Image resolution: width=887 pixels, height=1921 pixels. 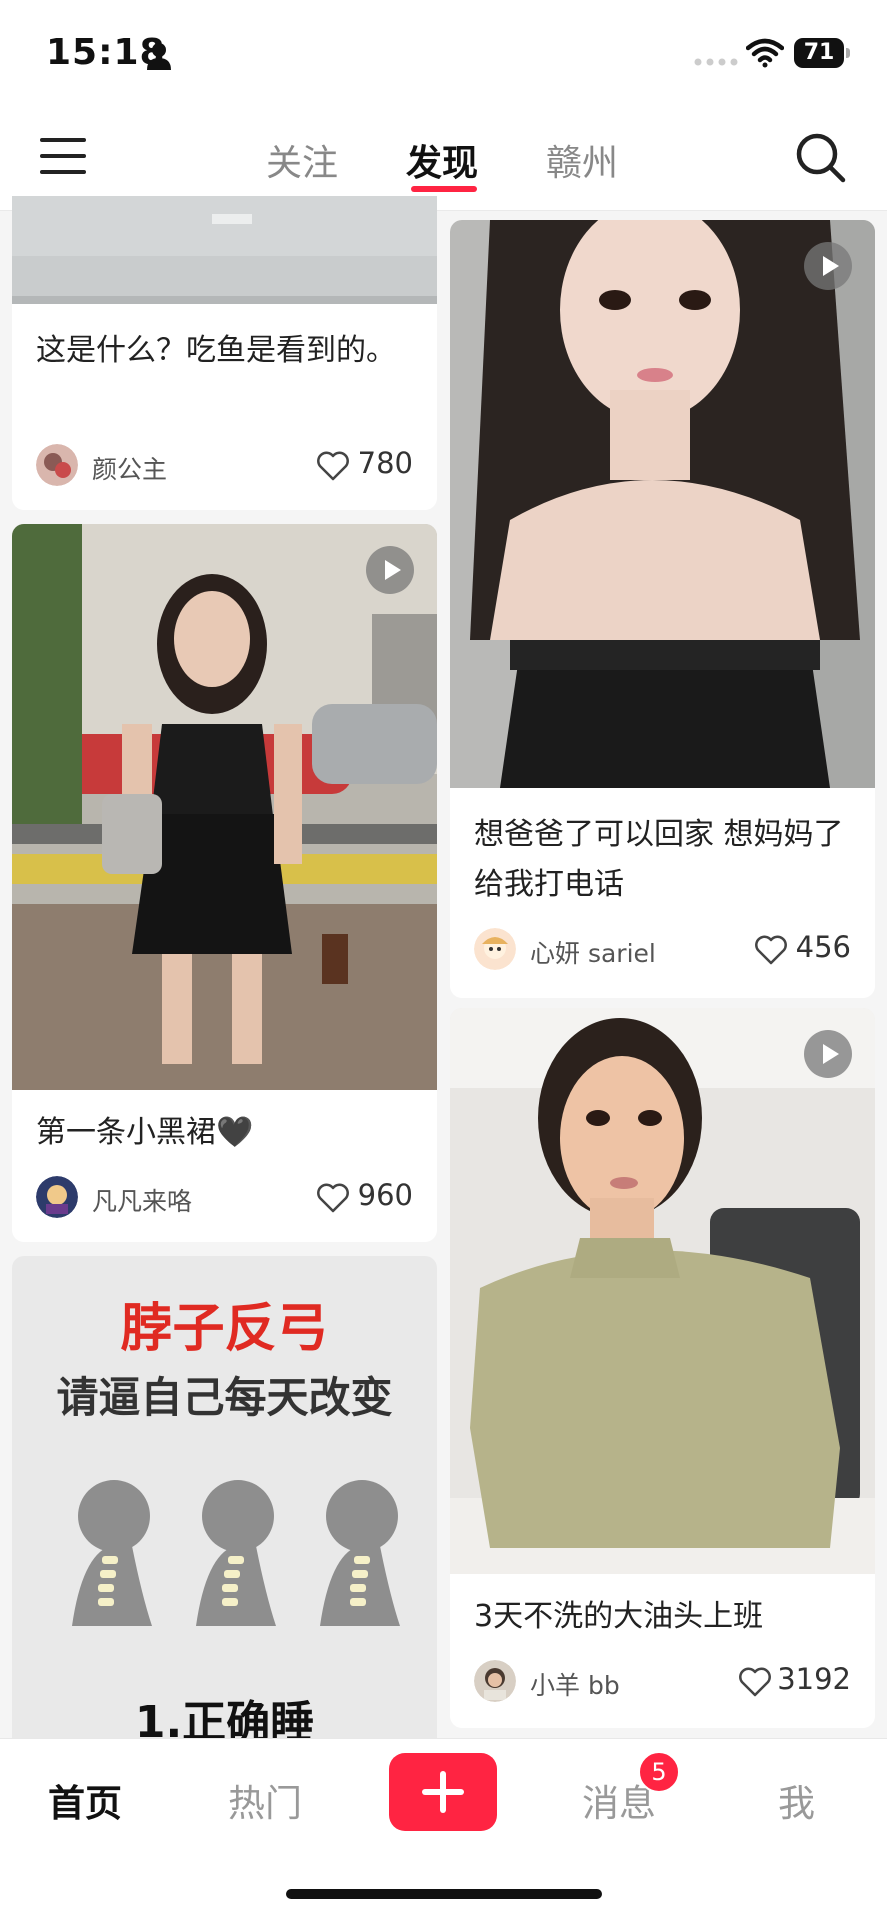 What do you see at coordinates (662, 950) in the screenshot?
I see `post-footer: 心妍 sariel 456` at bounding box center [662, 950].